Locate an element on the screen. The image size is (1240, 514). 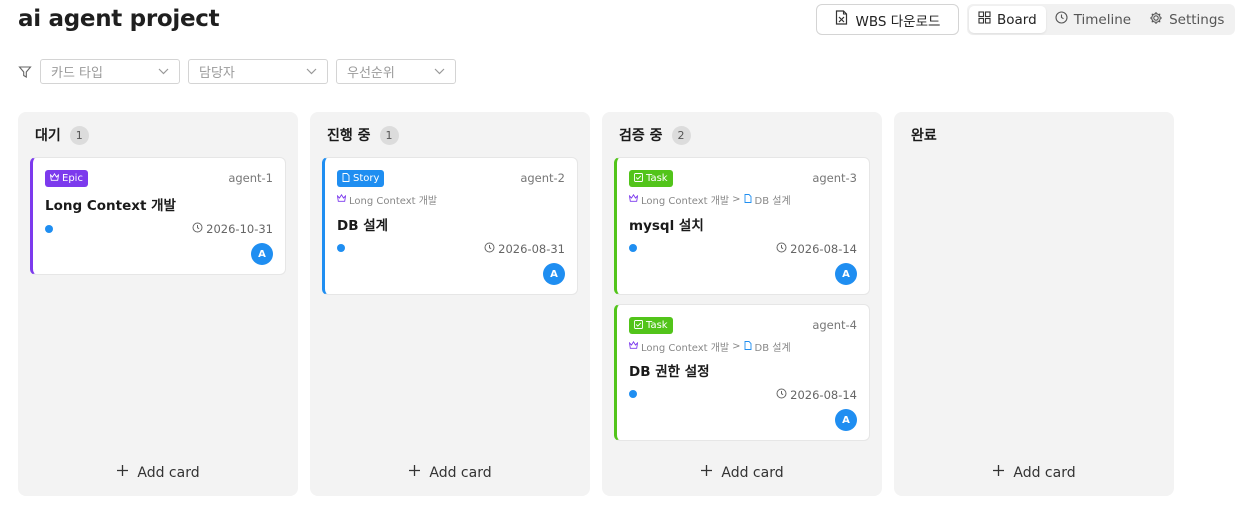
tab-board-label: Board is located at coordinates (1017, 19).